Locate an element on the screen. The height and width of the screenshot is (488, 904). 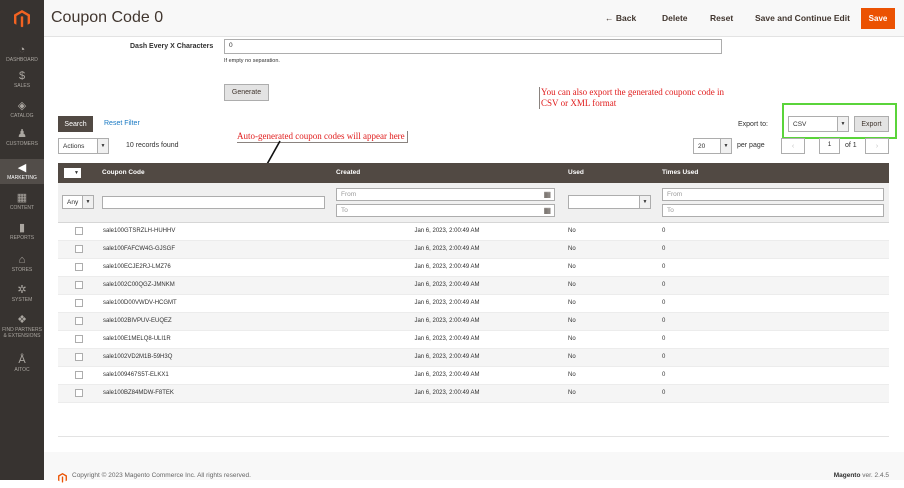
sidebar-item-reports: ▮ REPORTS is located at coordinates (22, 231).